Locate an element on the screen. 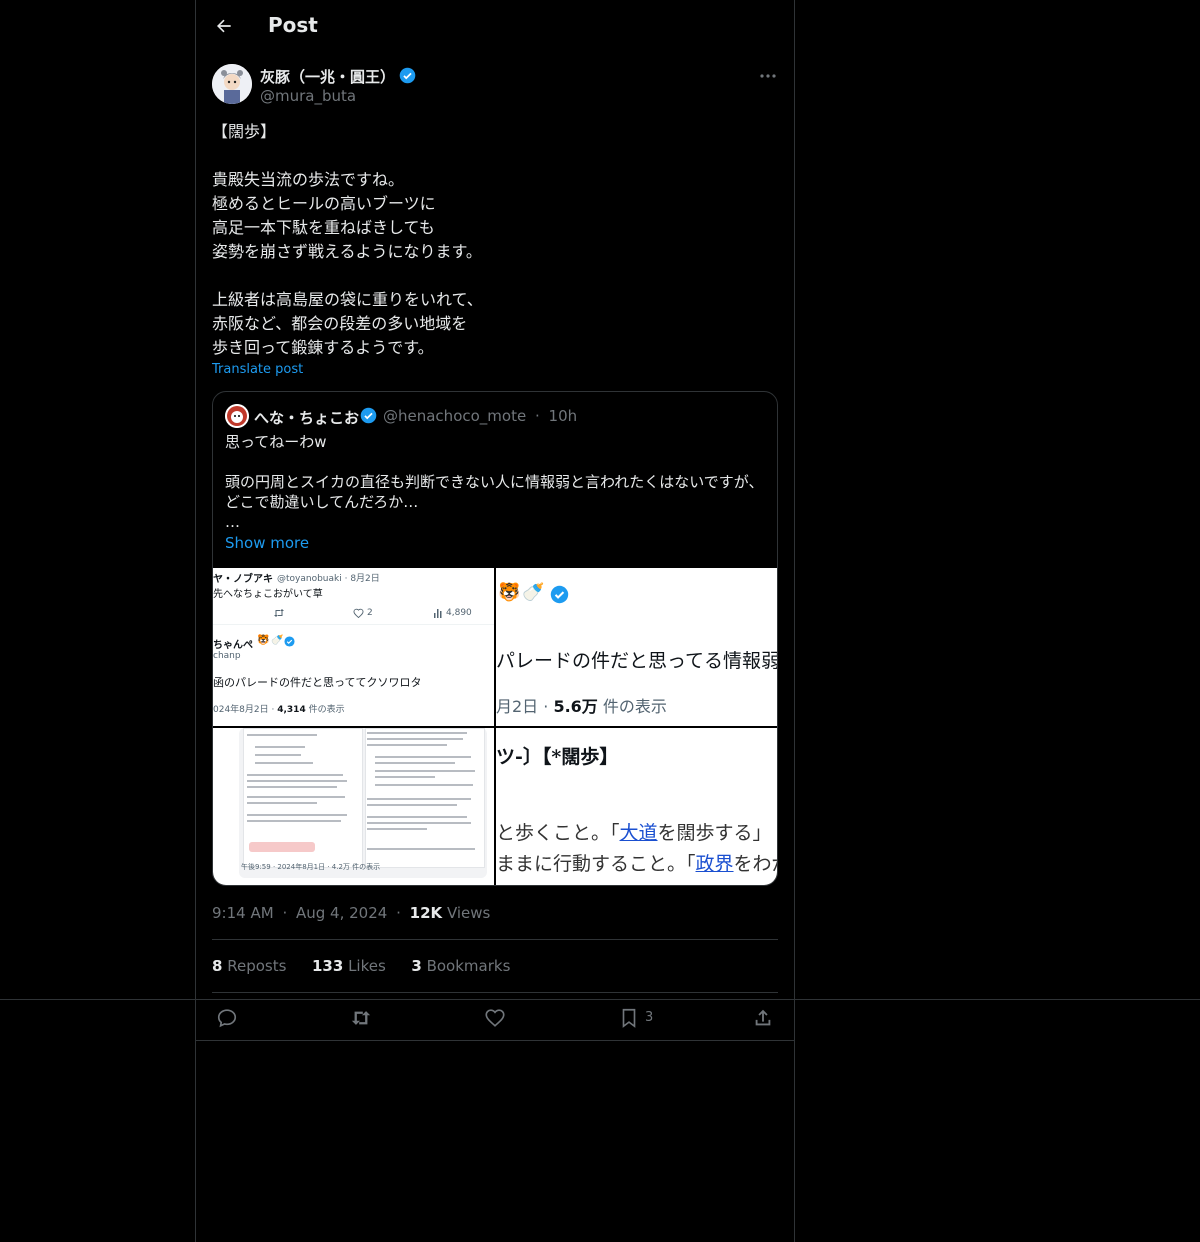 The height and width of the screenshot is (1242, 1200). tile4-link-daidou: 大道 is located at coordinates (639, 833).